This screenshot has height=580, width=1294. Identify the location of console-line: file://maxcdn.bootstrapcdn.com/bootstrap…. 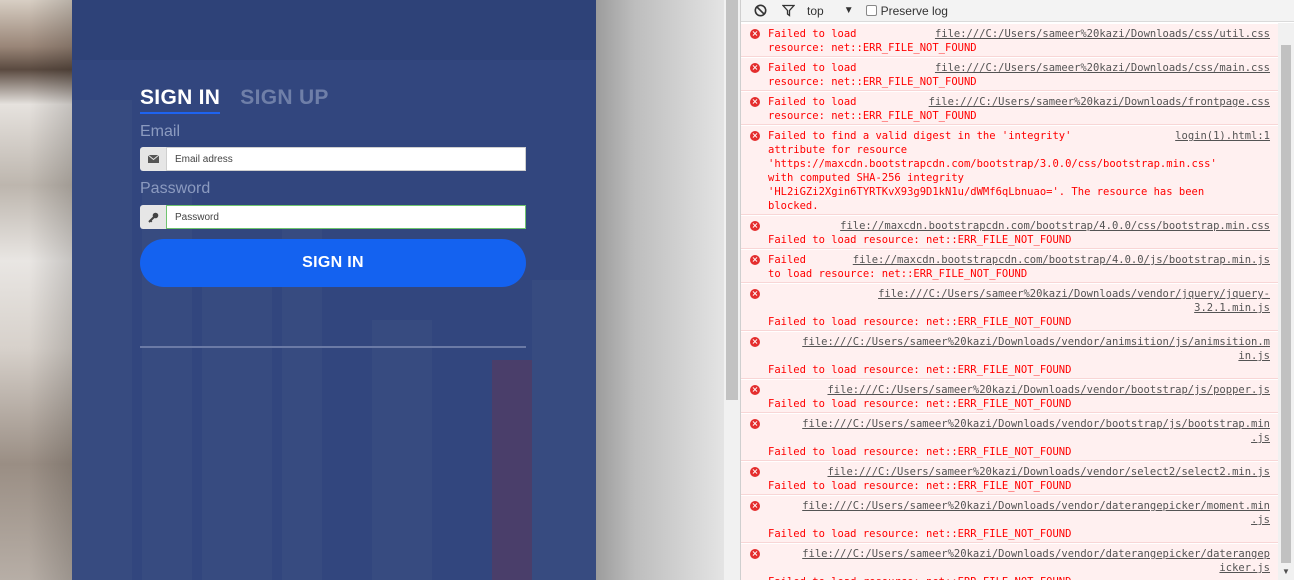
(1019, 226).